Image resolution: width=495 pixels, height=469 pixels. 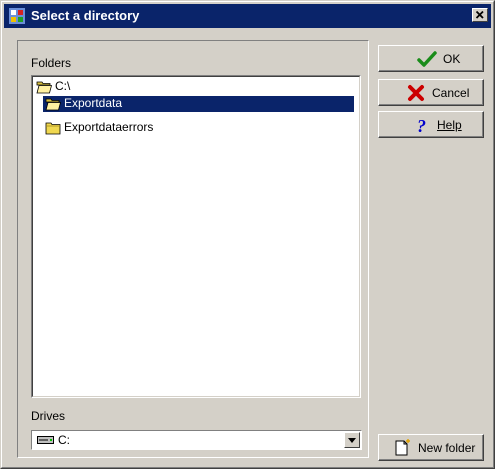 What do you see at coordinates (48, 416) in the screenshot?
I see `drives-label: Drives` at bounding box center [48, 416].